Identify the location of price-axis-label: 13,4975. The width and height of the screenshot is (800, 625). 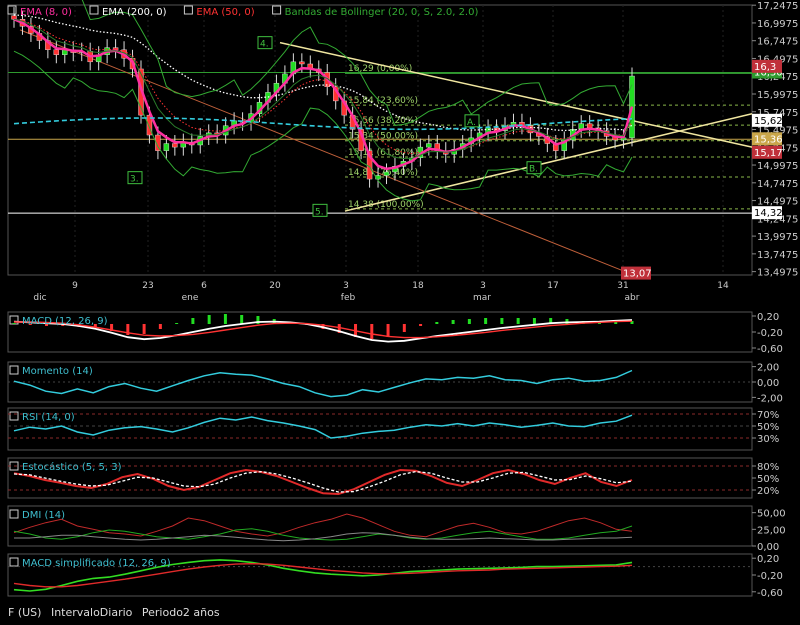
(777, 273).